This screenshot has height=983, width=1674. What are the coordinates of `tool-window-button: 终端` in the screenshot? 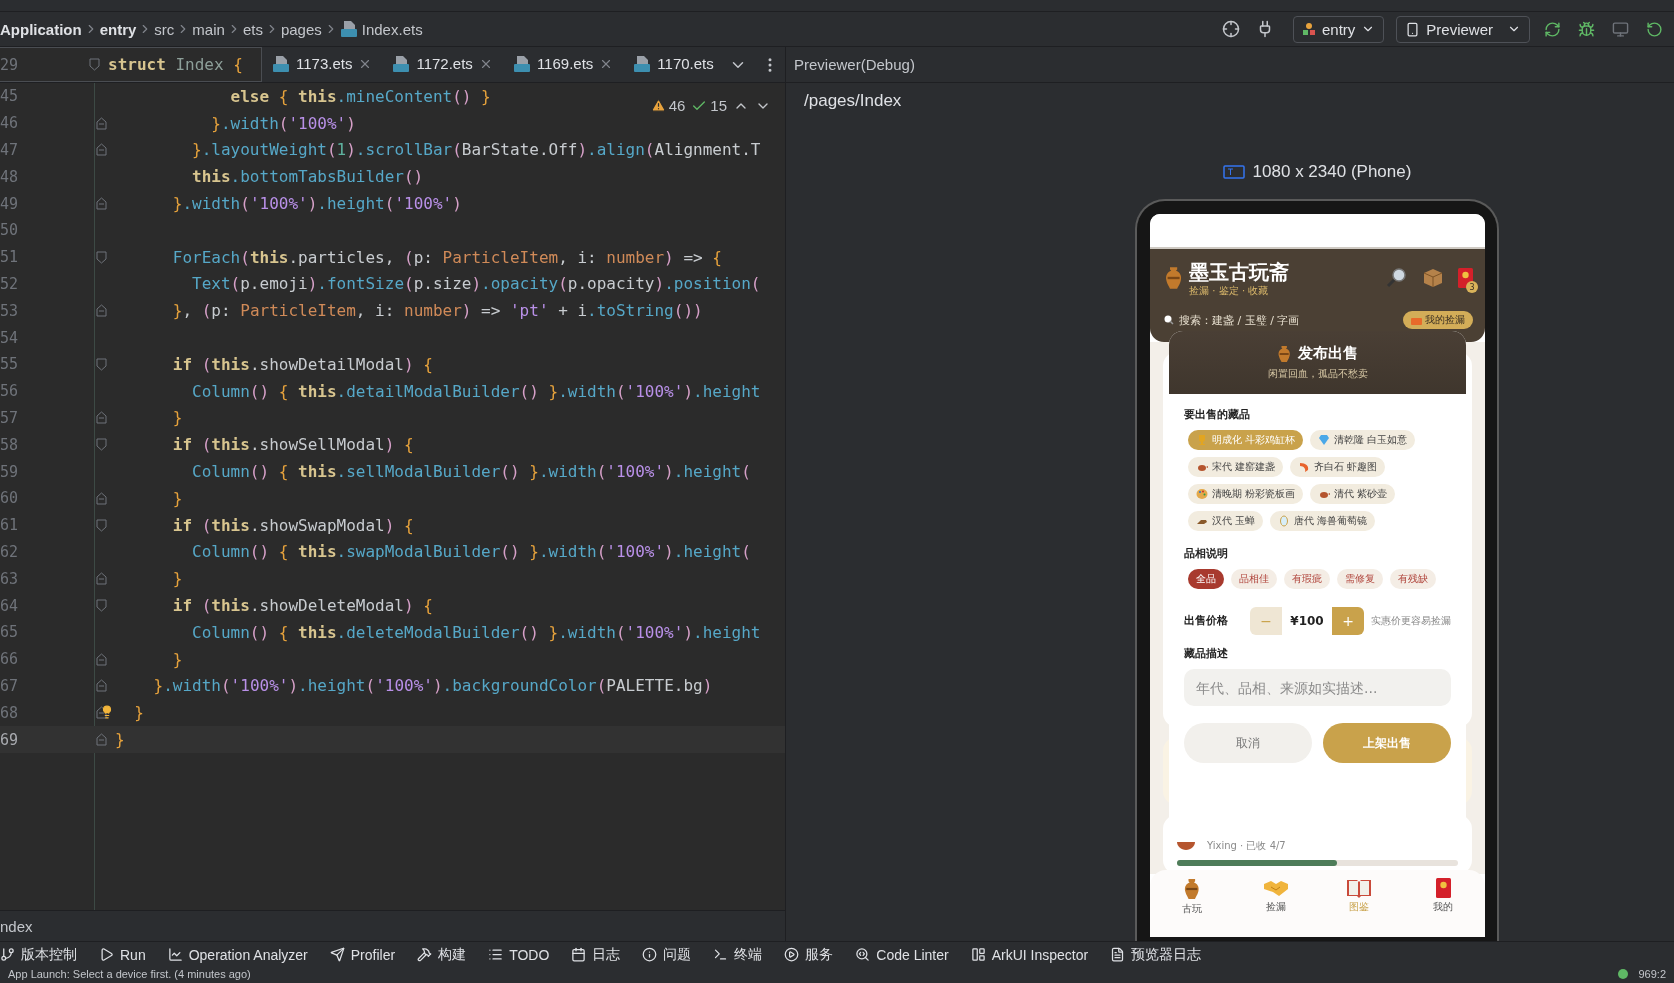 It's located at (738, 954).